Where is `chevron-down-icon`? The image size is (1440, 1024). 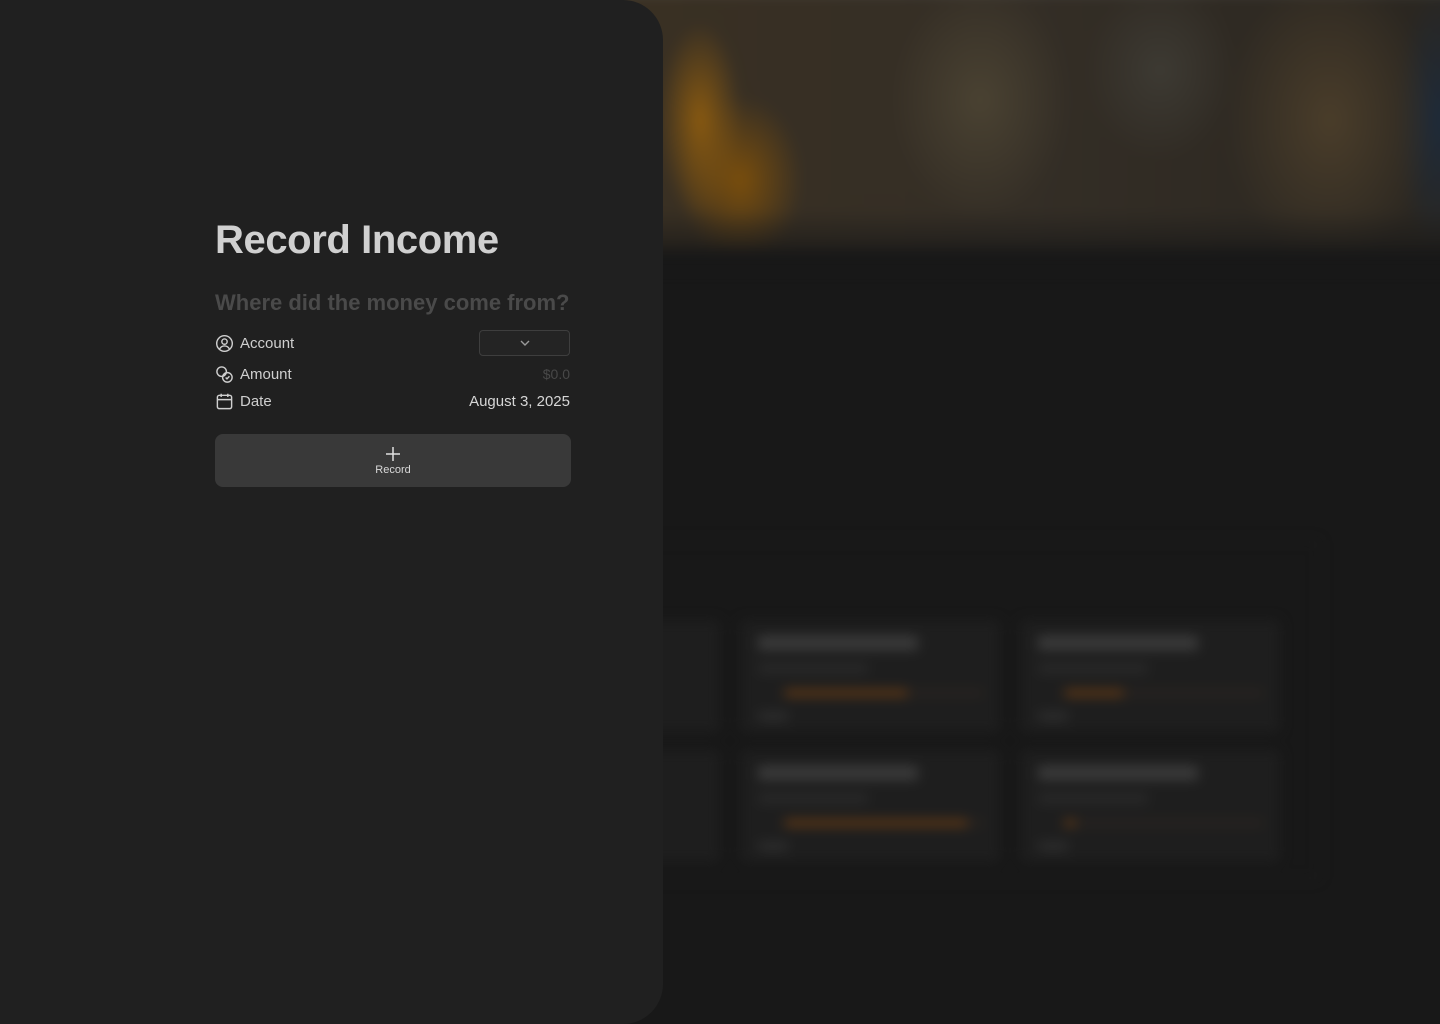
chevron-down-icon is located at coordinates (525, 343).